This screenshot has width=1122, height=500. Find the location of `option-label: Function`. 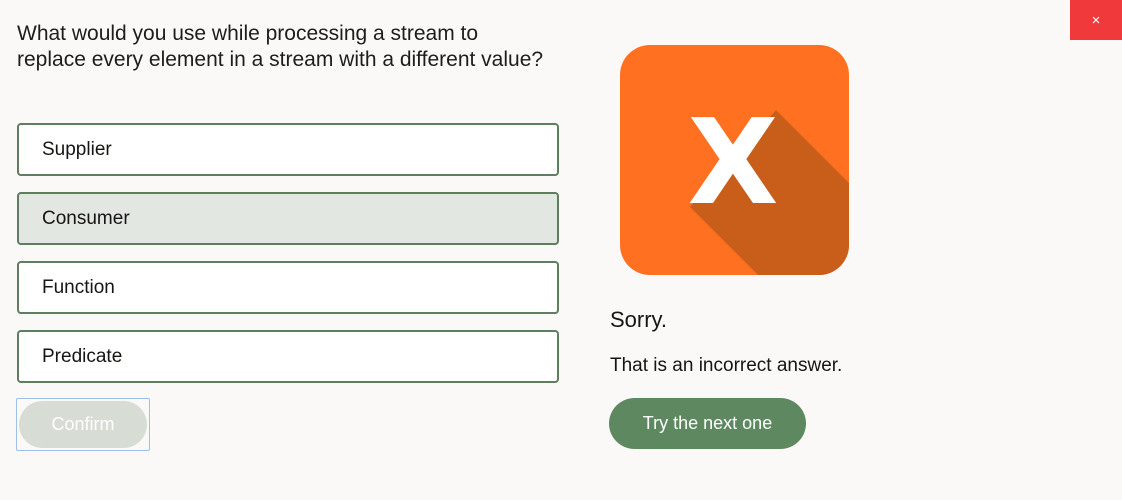

option-label: Function is located at coordinates (78, 287).